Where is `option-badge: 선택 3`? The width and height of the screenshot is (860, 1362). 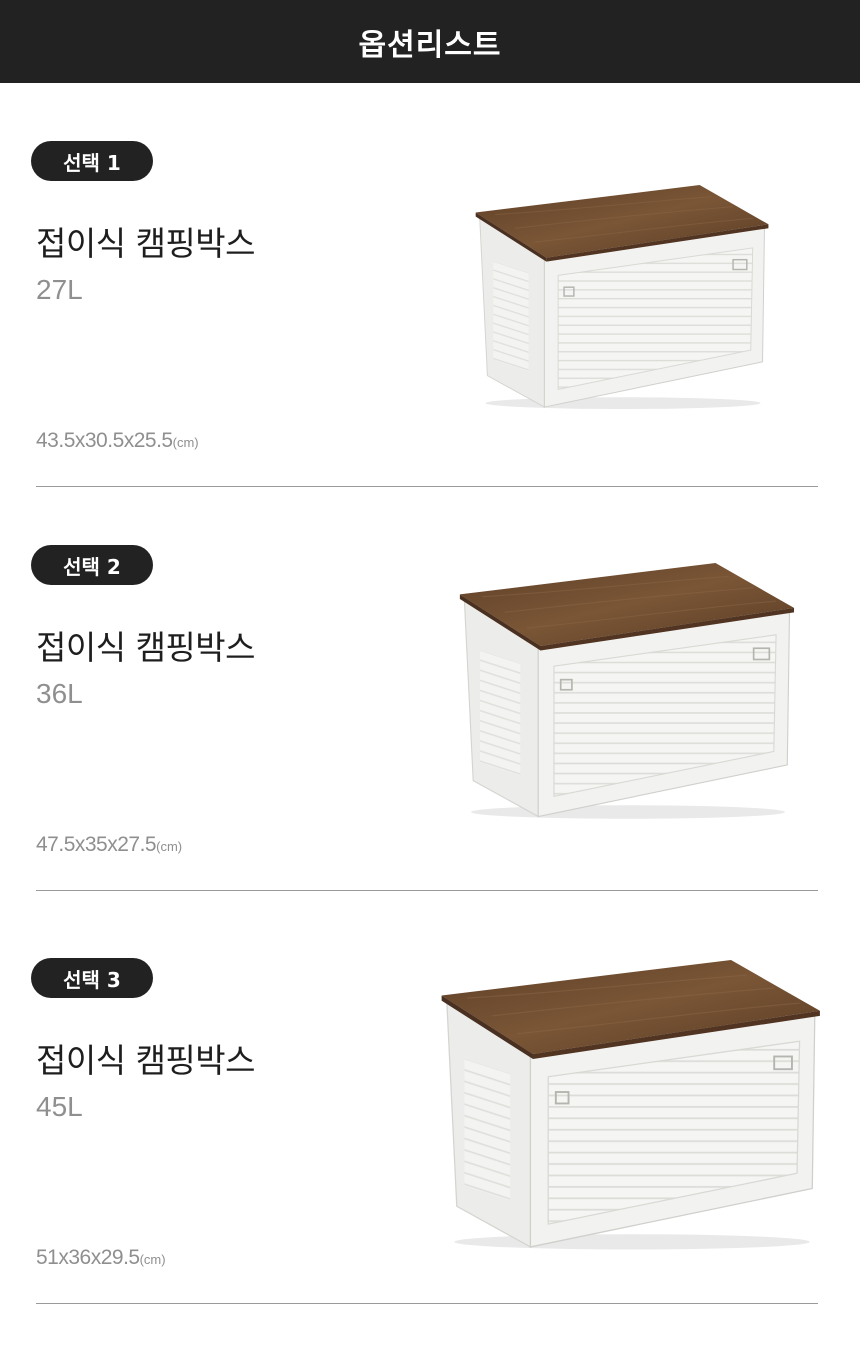
option-badge: 선택 3 is located at coordinates (92, 978).